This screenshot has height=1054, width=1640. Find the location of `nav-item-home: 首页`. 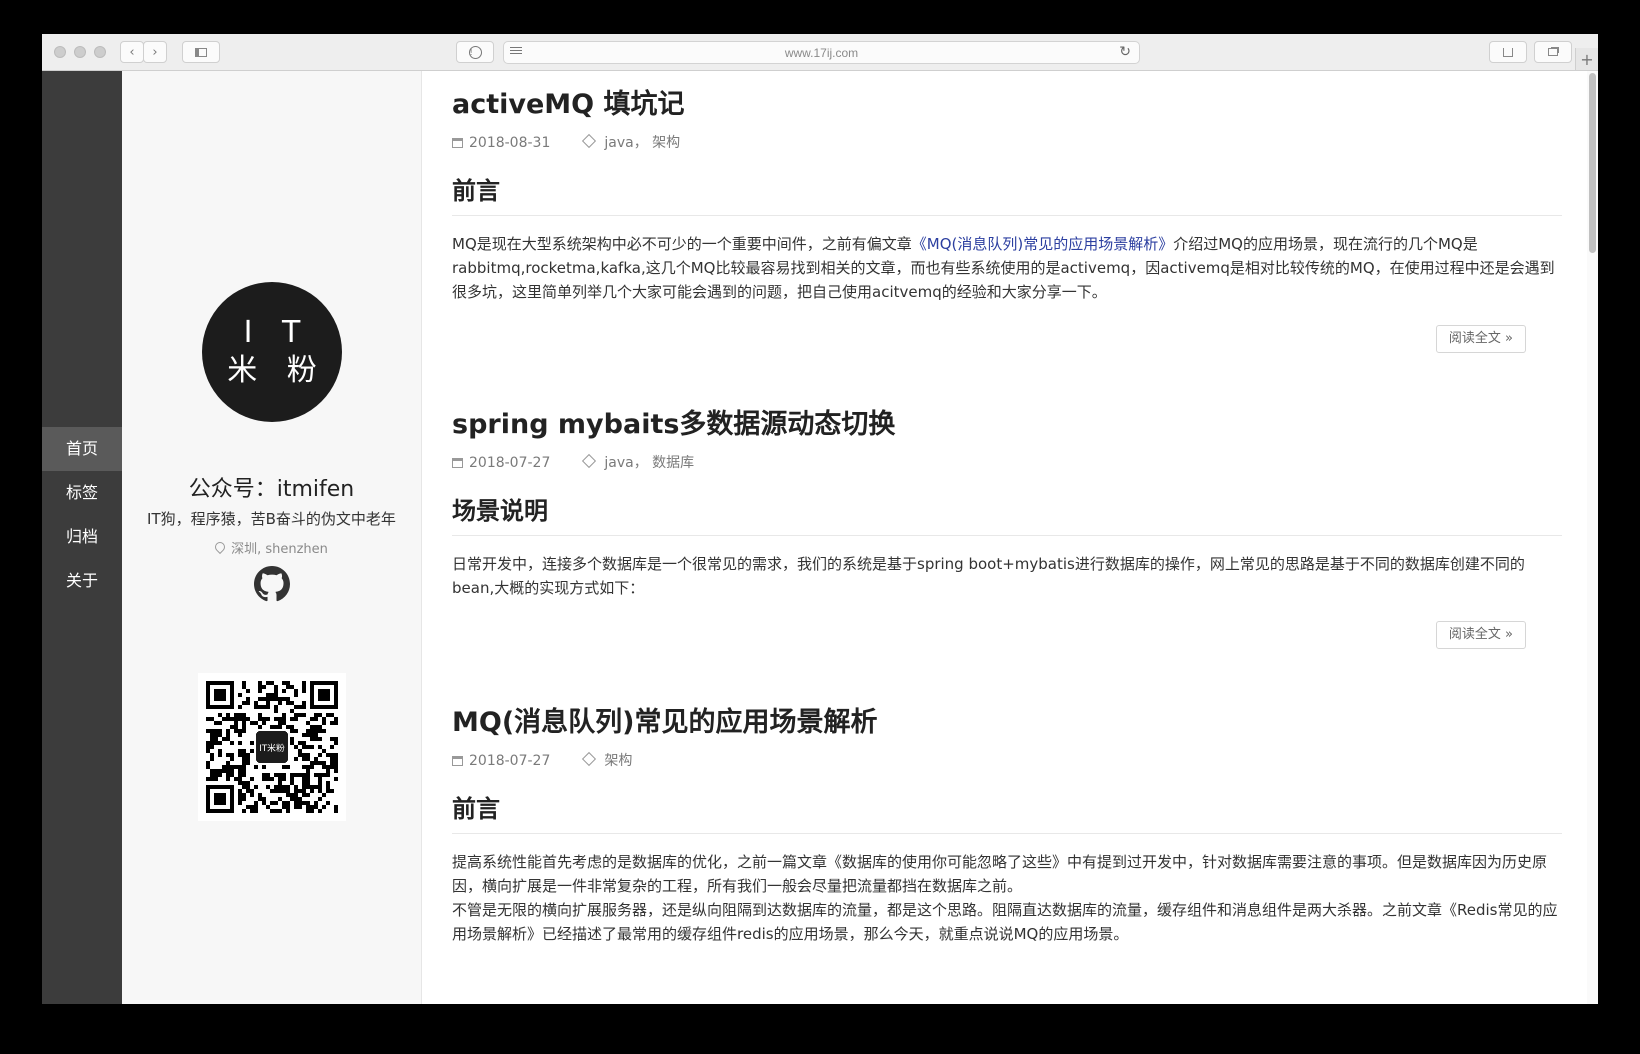

nav-item-home: 首页 is located at coordinates (82, 449).